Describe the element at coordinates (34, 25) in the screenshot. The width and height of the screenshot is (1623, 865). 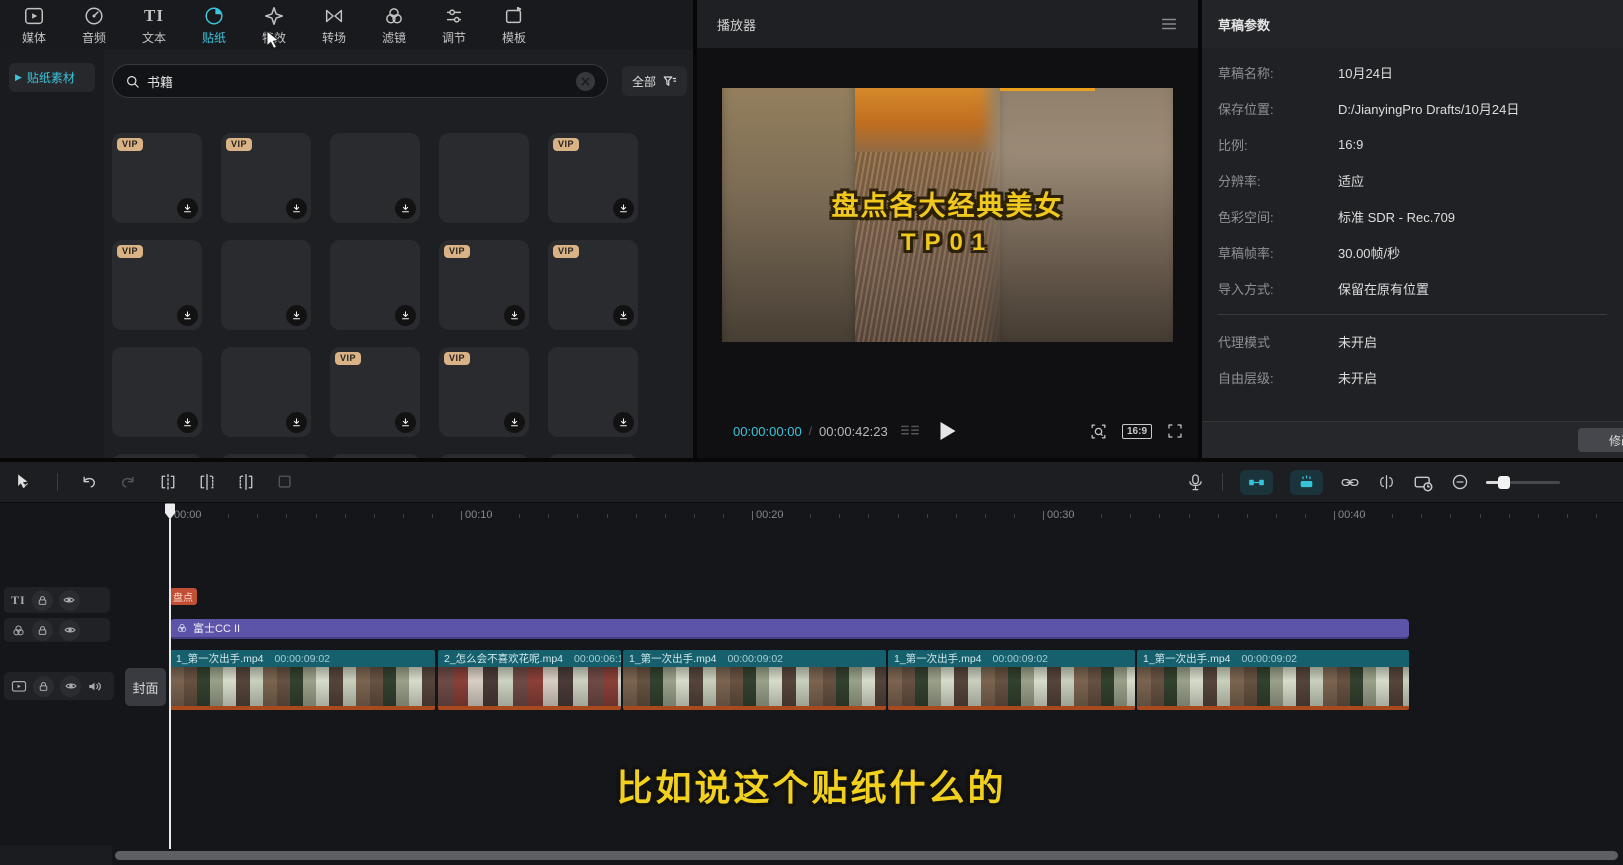
I see `tab-media: 媒体` at that location.